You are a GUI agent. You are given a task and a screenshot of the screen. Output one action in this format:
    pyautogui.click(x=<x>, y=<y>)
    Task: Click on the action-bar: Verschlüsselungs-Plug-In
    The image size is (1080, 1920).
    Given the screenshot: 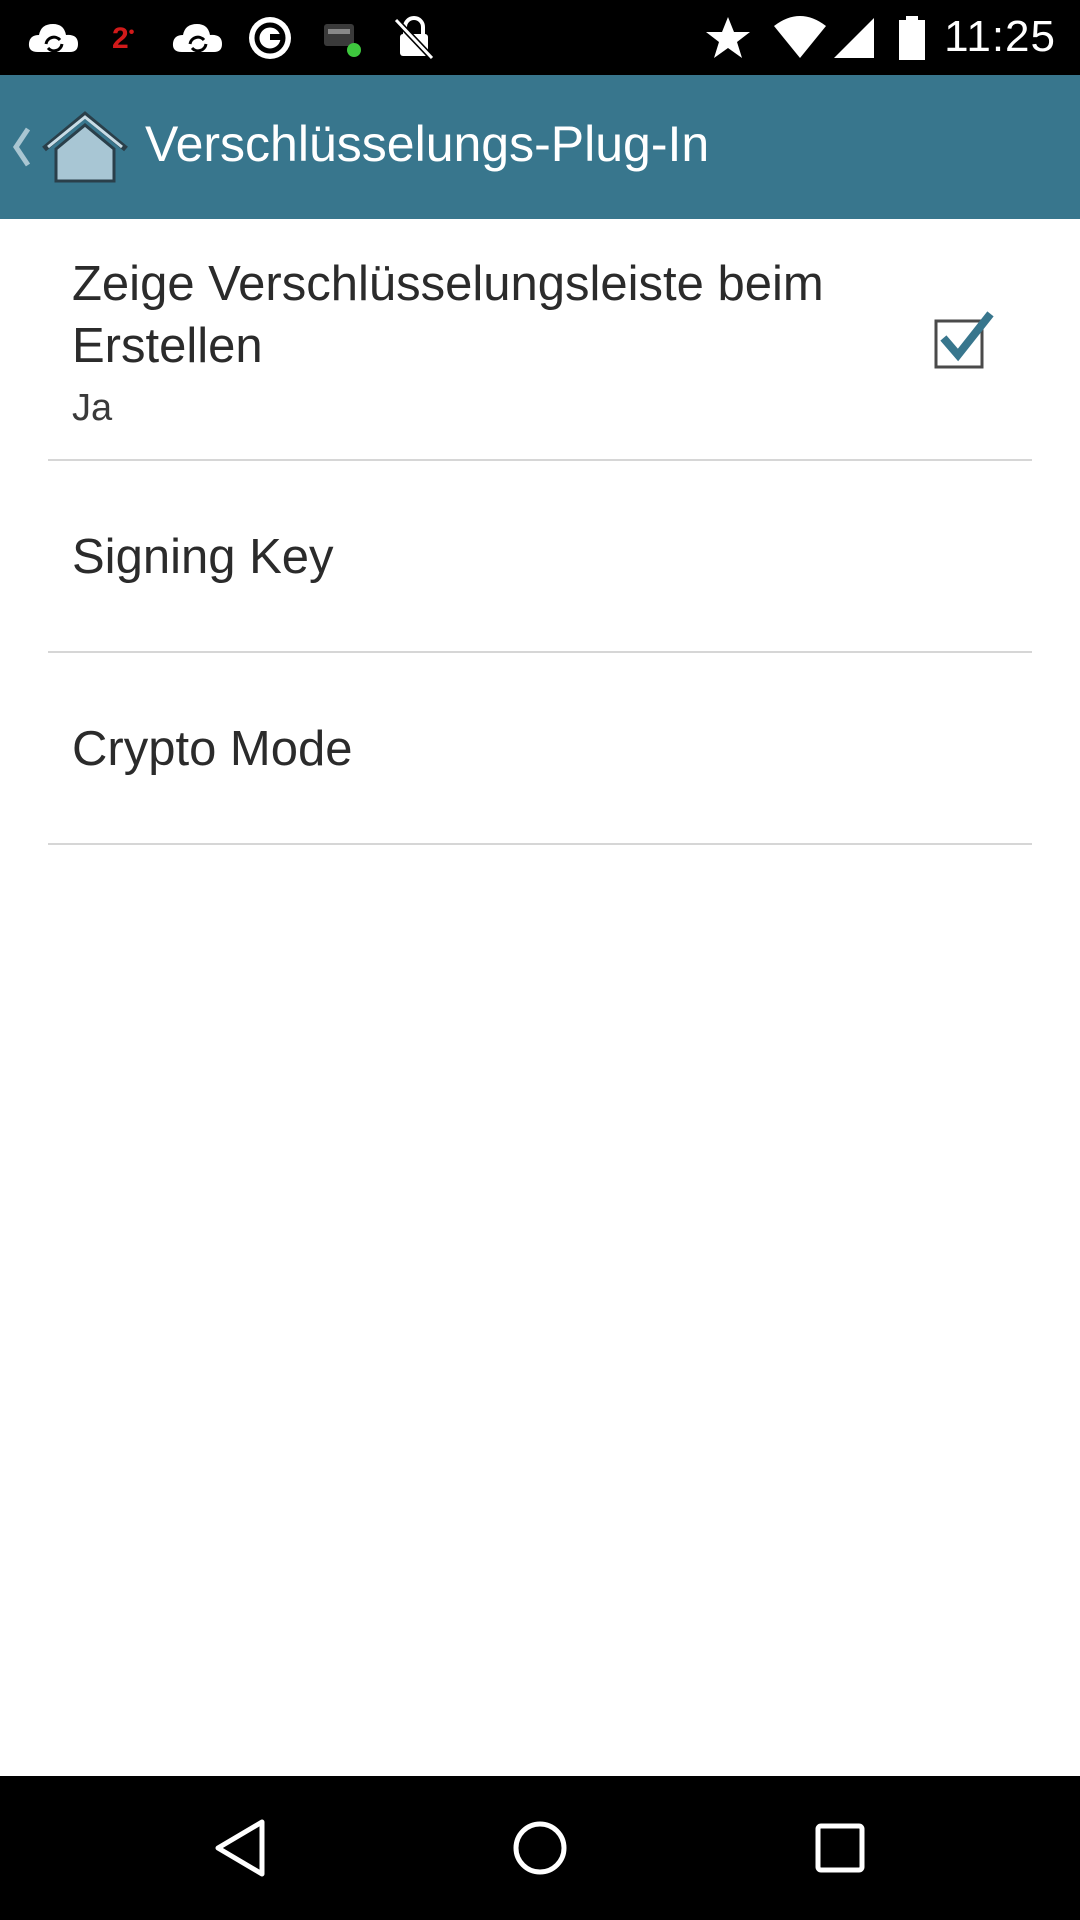 What is the action you would take?
    pyautogui.click(x=540, y=147)
    